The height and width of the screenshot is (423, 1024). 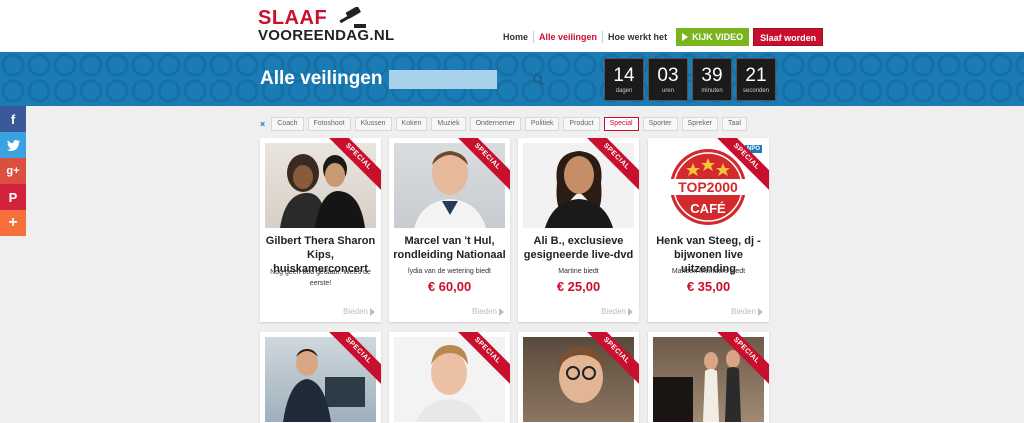 I want to click on filter-chip-politiek: Politiek, so click(x=542, y=124).